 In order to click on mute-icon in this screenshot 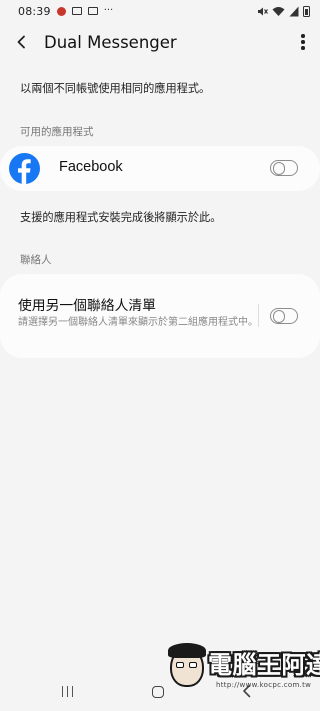, I will do `click(263, 11)`.